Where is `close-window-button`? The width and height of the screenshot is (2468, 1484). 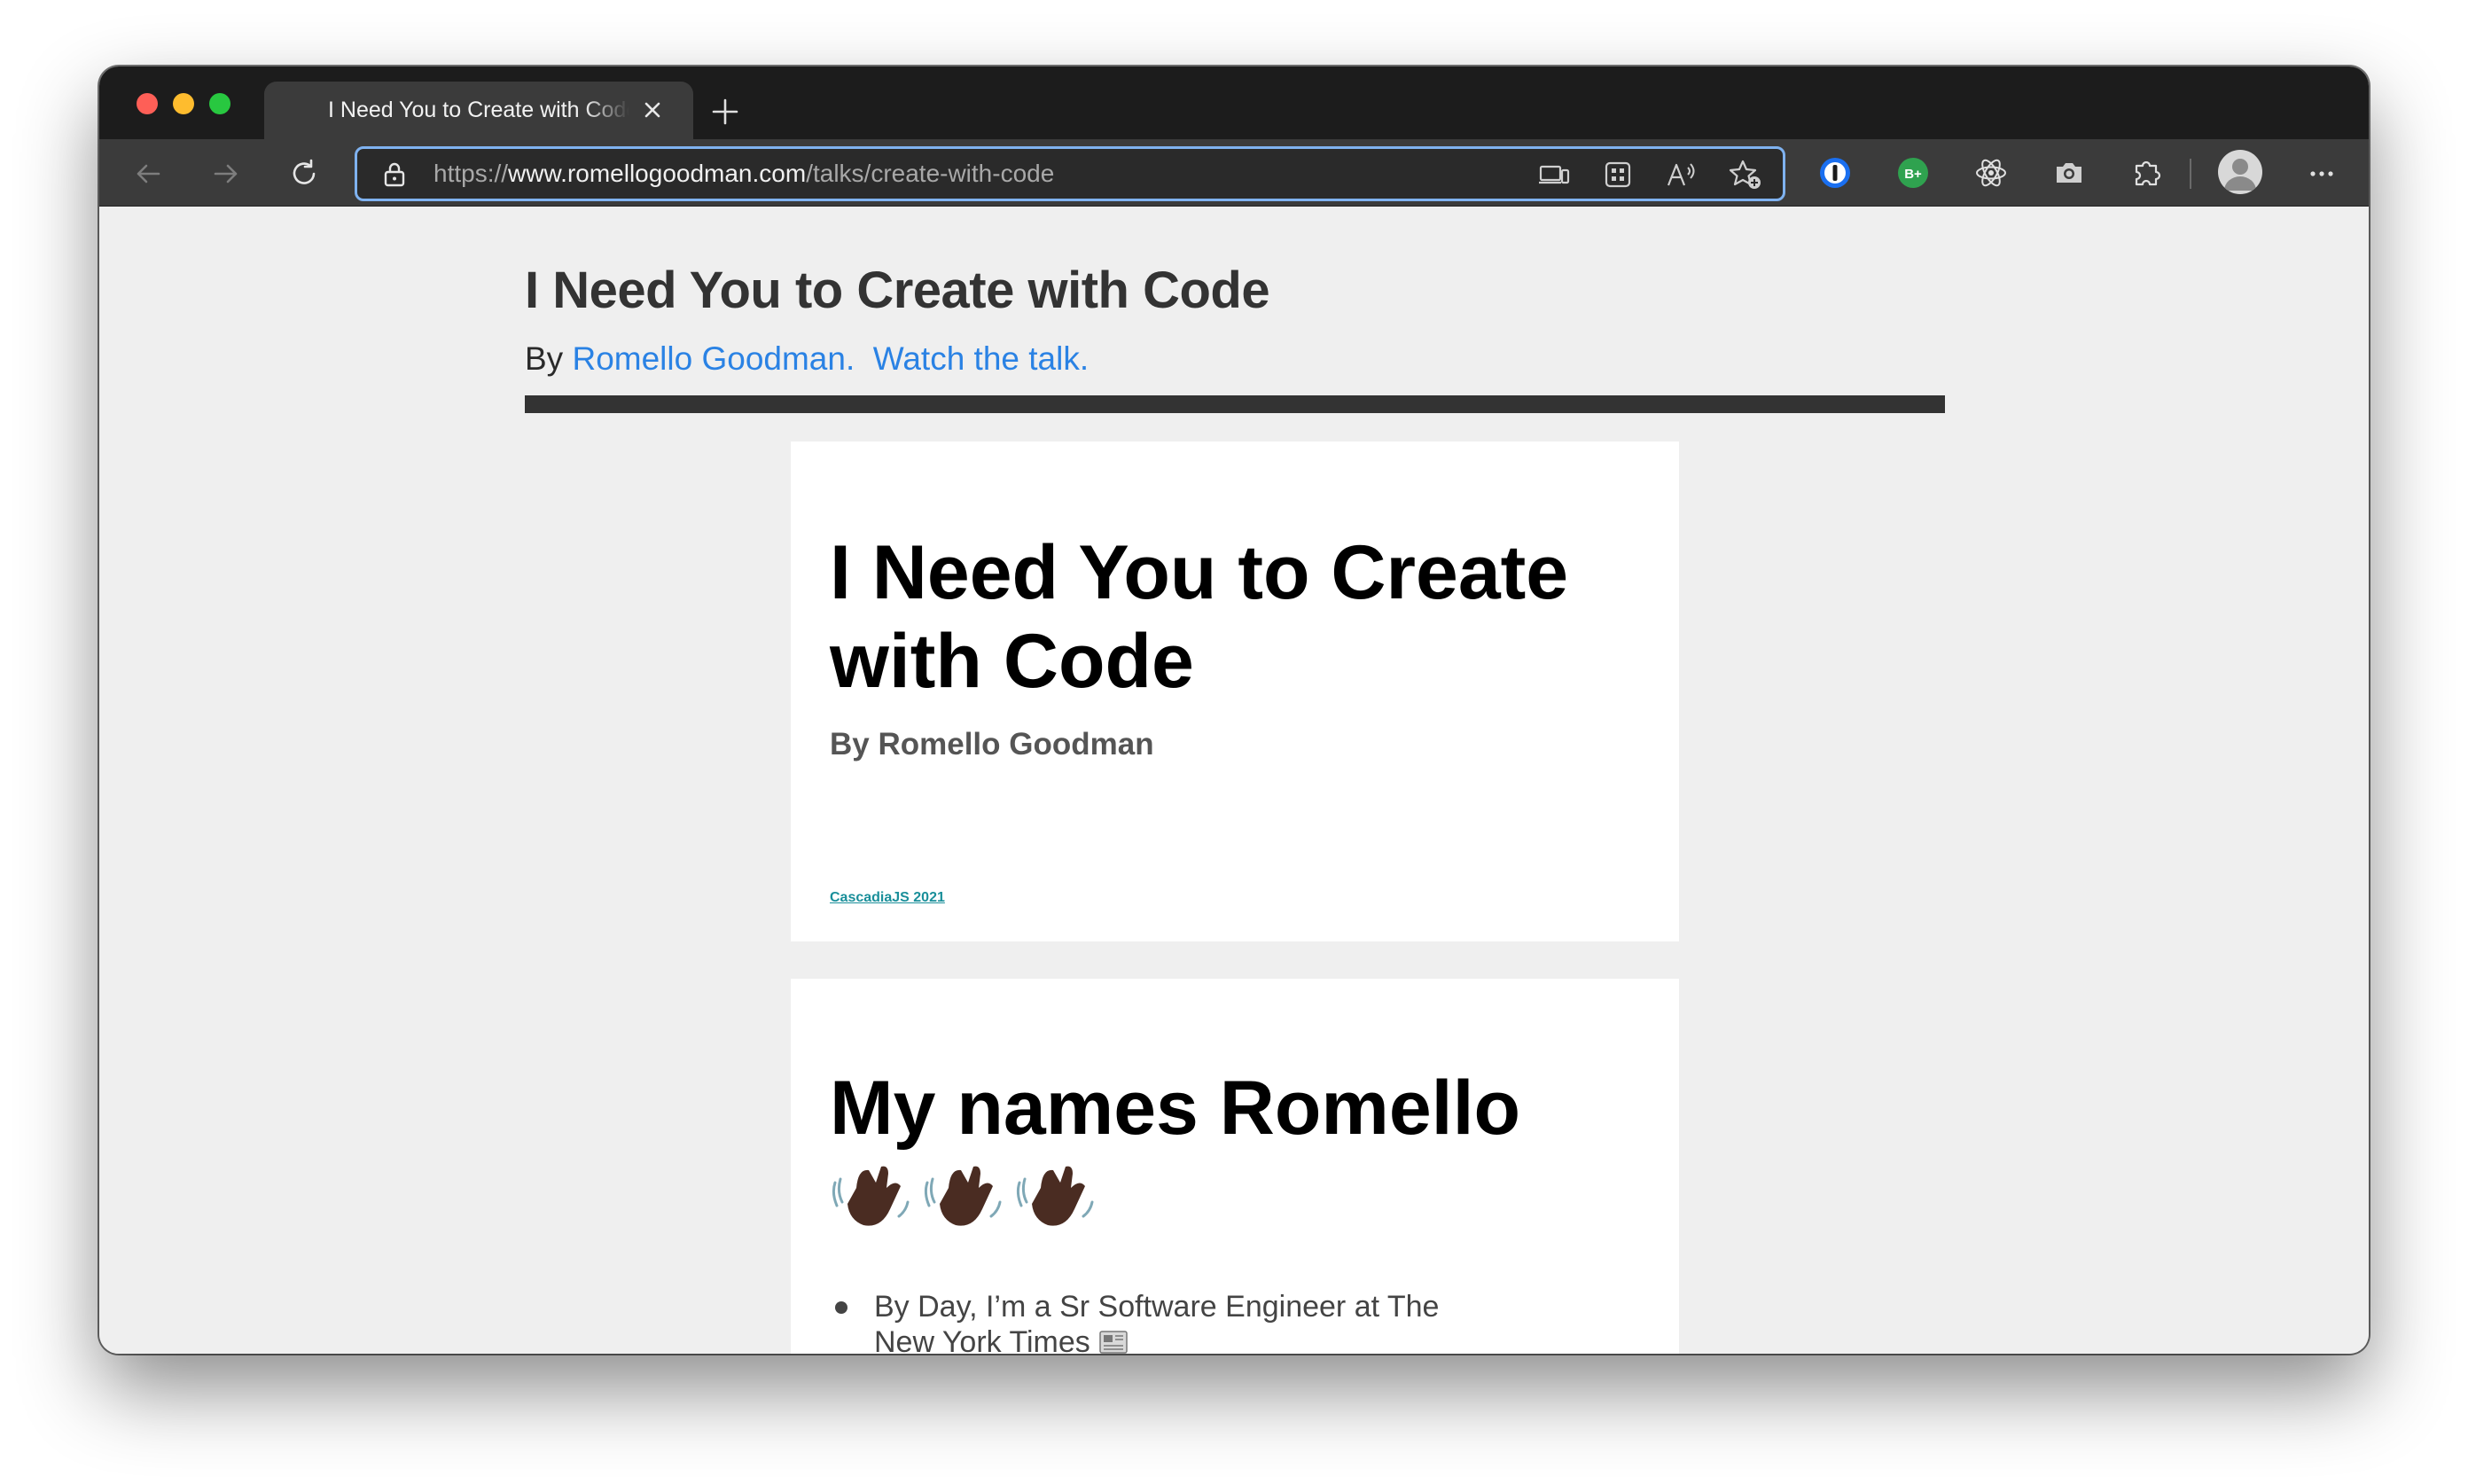
close-window-button is located at coordinates (147, 103).